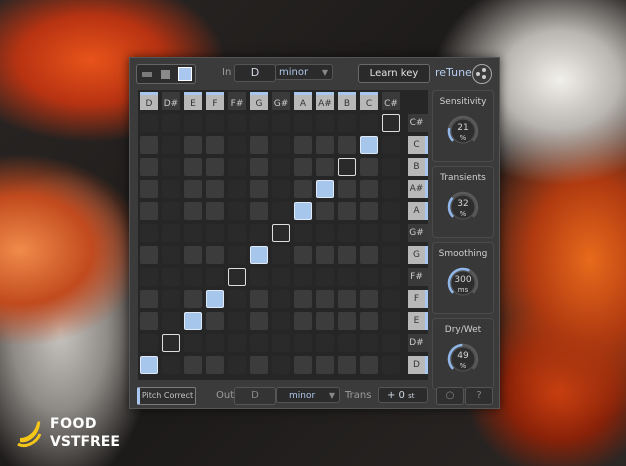 The height and width of the screenshot is (466, 626). Describe the element at coordinates (193, 101) in the screenshot. I see `column-note-e: E` at that location.